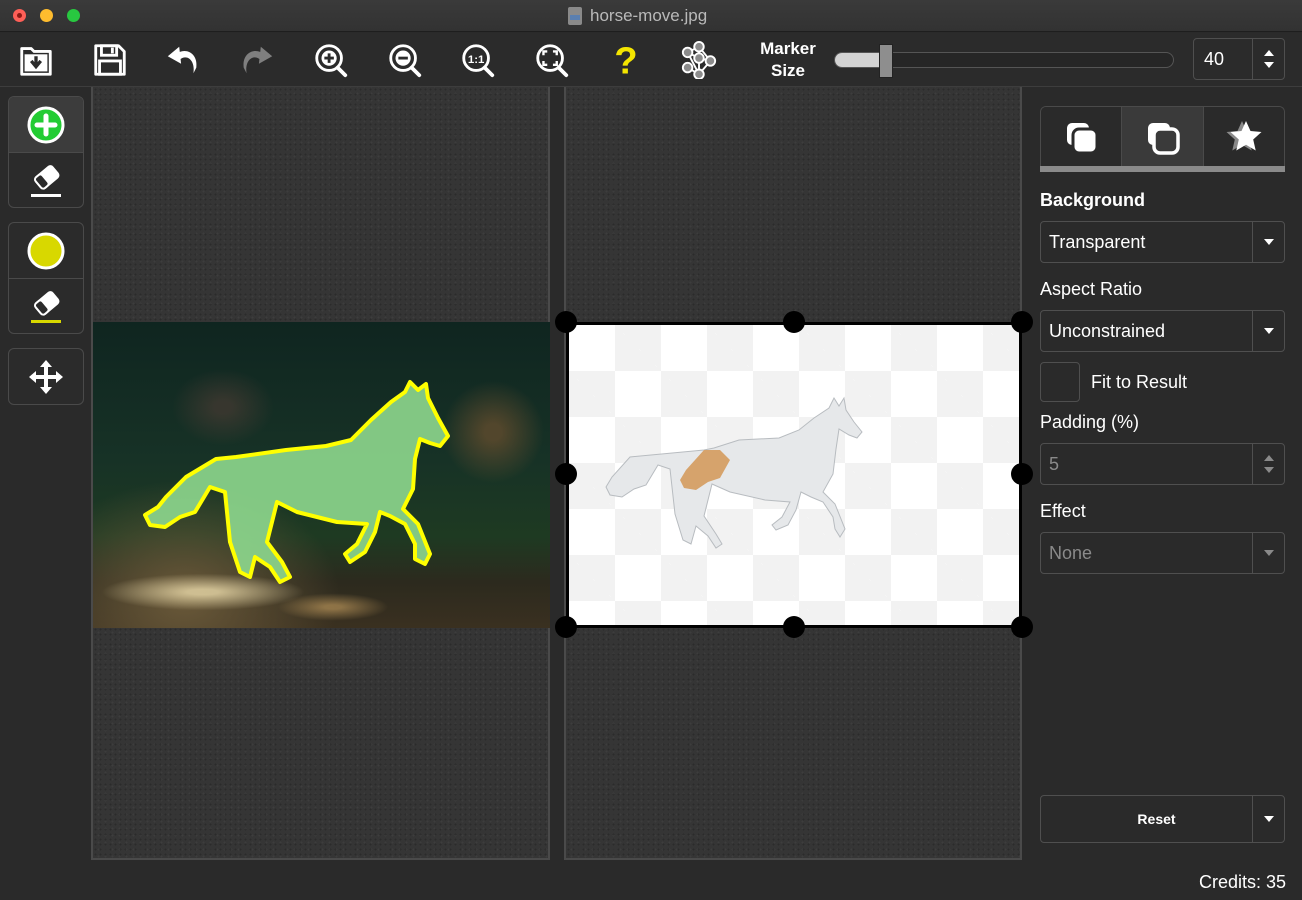  I want to click on window-title-group: horse-move.jpg, so click(637, 16).